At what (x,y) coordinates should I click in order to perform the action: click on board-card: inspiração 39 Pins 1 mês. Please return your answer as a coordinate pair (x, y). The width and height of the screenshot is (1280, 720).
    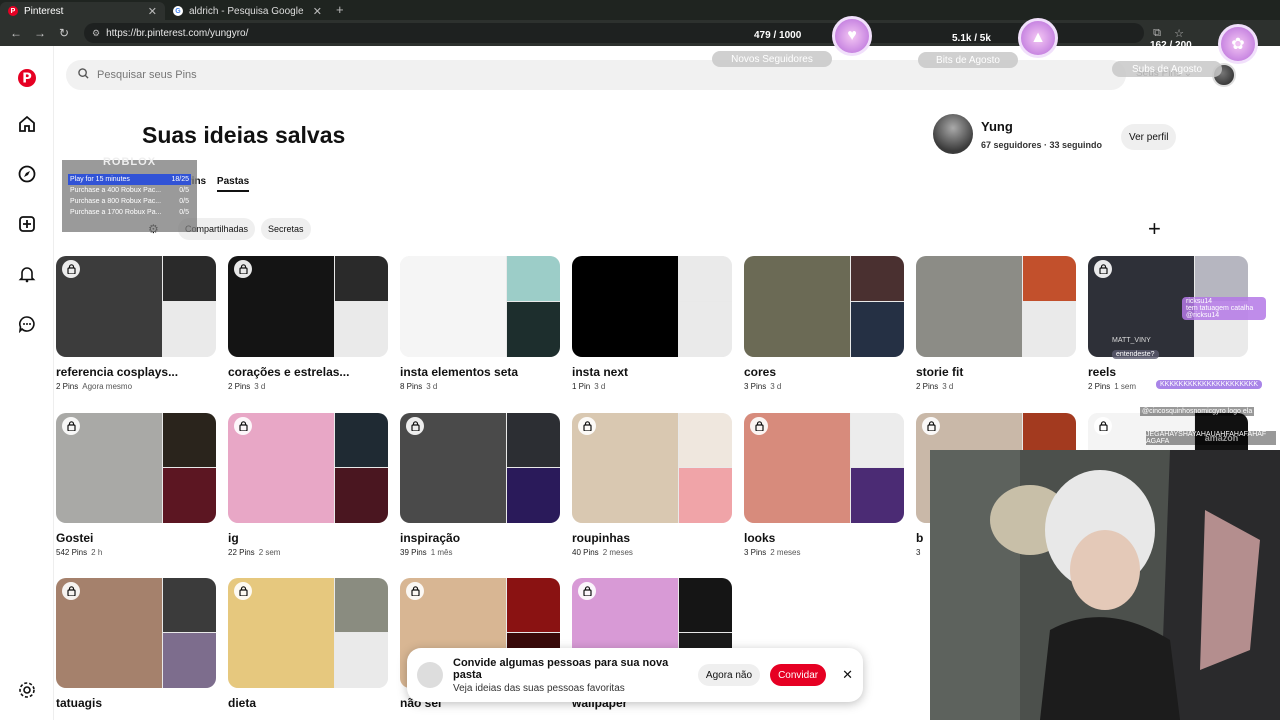
    Looking at the image, I should click on (480, 485).